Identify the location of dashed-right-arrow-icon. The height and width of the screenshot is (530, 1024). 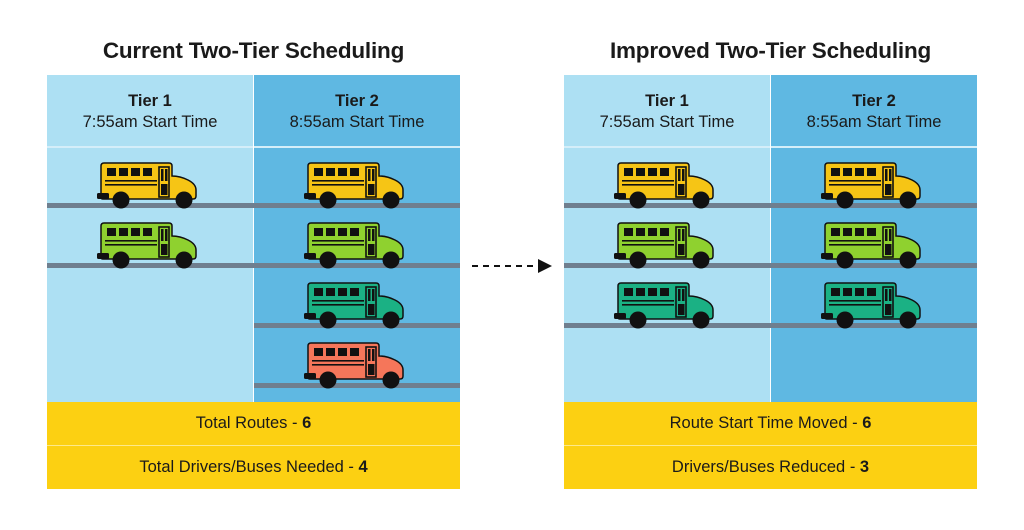
(512, 266).